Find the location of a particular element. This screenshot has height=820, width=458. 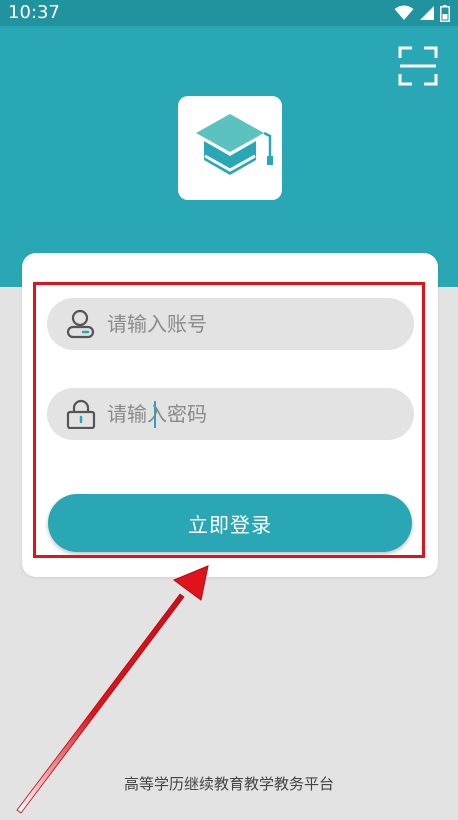

battery-icon is located at coordinates (445, 13).